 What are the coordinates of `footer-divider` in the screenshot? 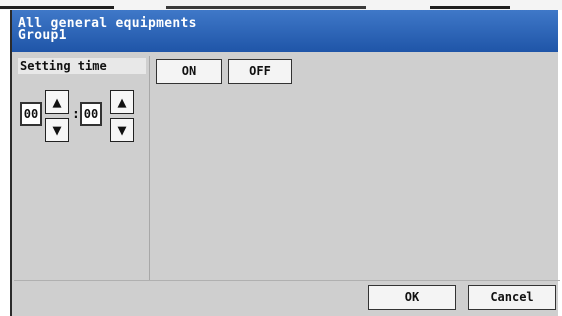 It's located at (287, 280).